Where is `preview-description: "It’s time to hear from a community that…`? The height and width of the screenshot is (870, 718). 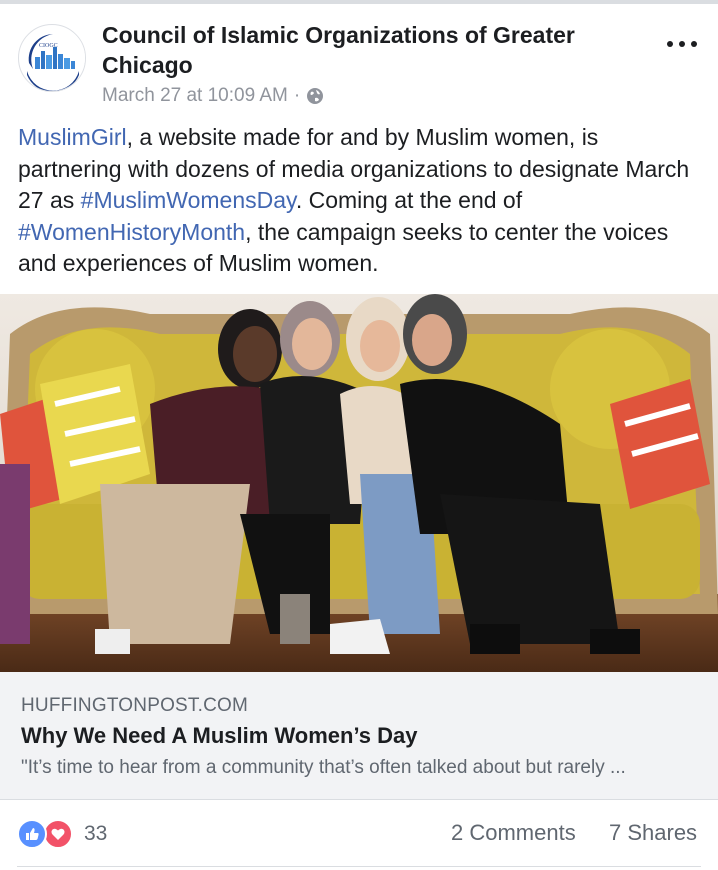
preview-description: "It’s time to hear from a community that… is located at coordinates (323, 767).